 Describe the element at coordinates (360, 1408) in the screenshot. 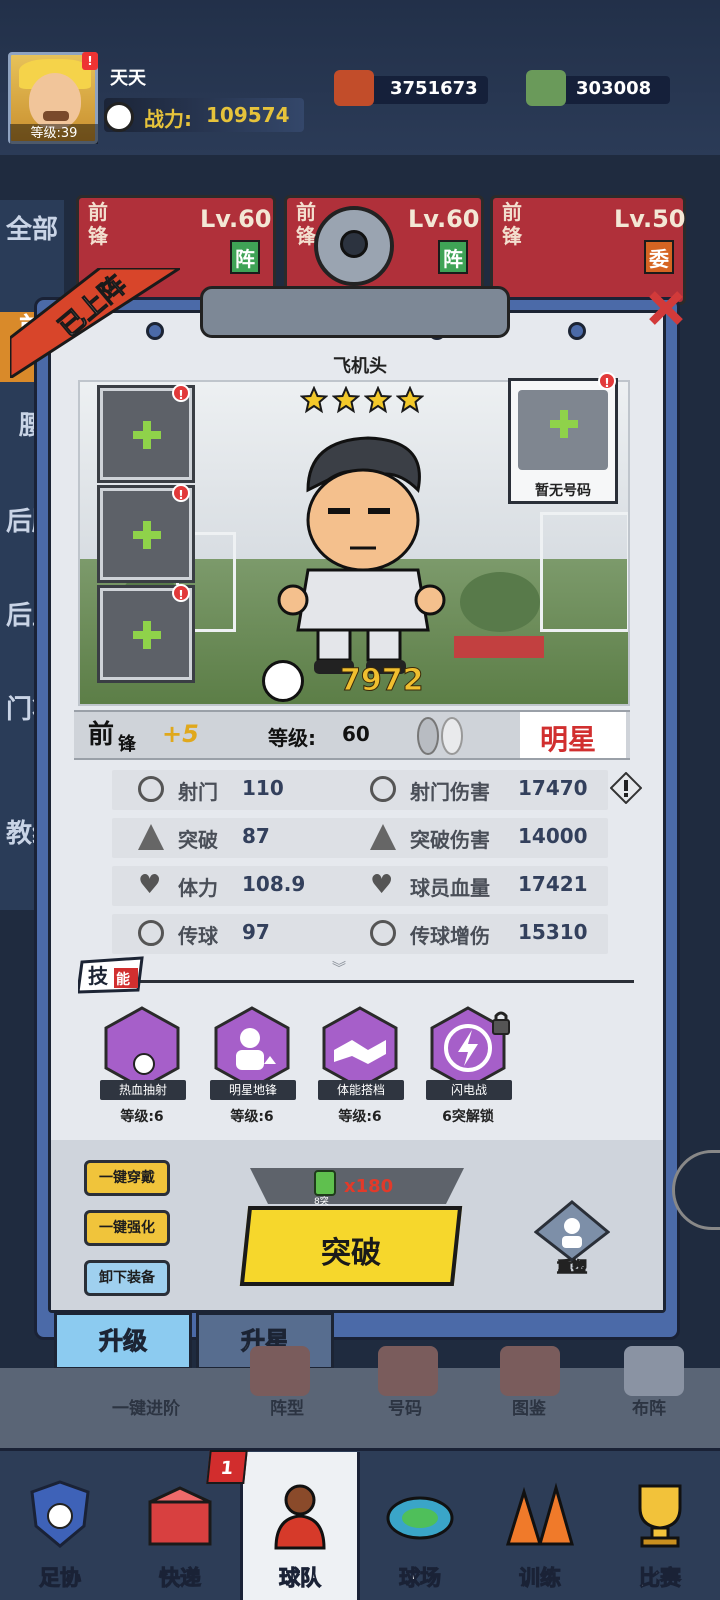

I see `team-toolbar` at that location.